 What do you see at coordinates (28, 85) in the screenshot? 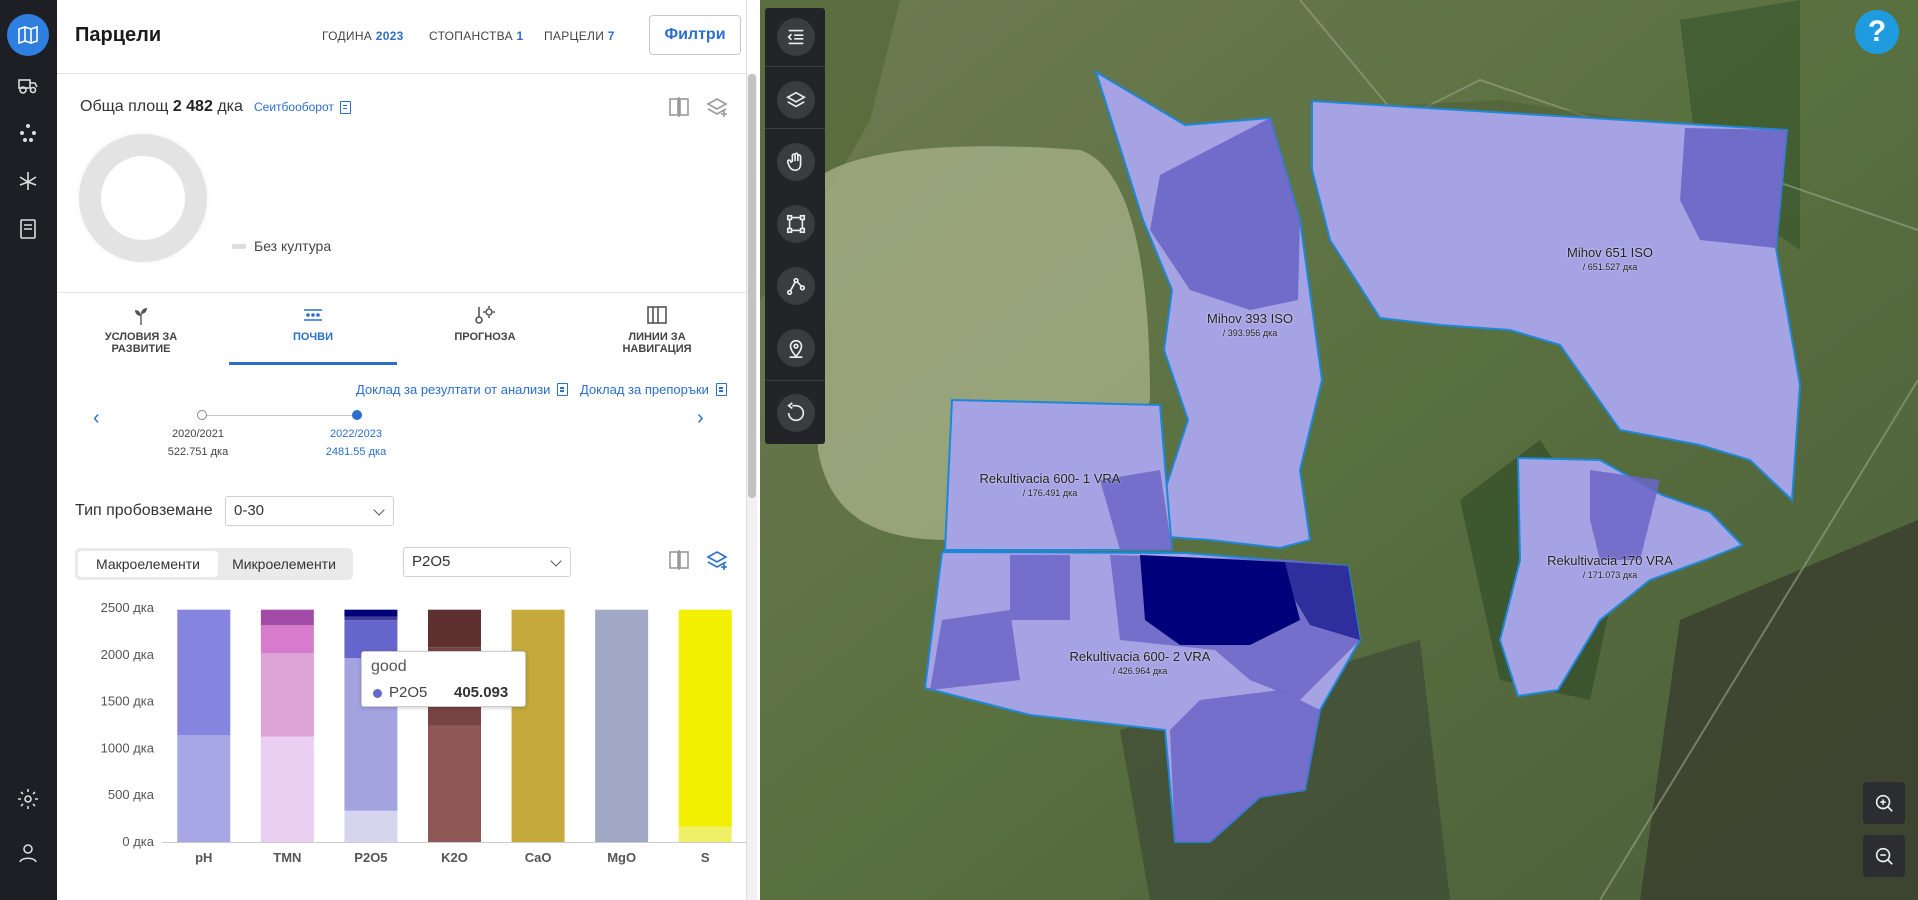
I see `nav-machinery-icon` at bounding box center [28, 85].